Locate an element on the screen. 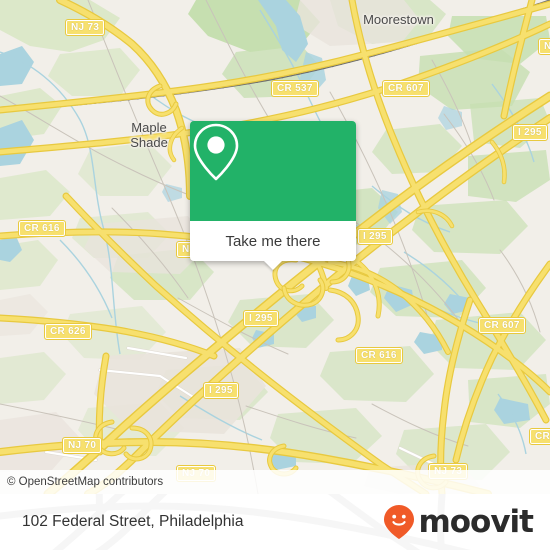  road-shield-nj-73-a: NJ 73 is located at coordinates (85, 27).